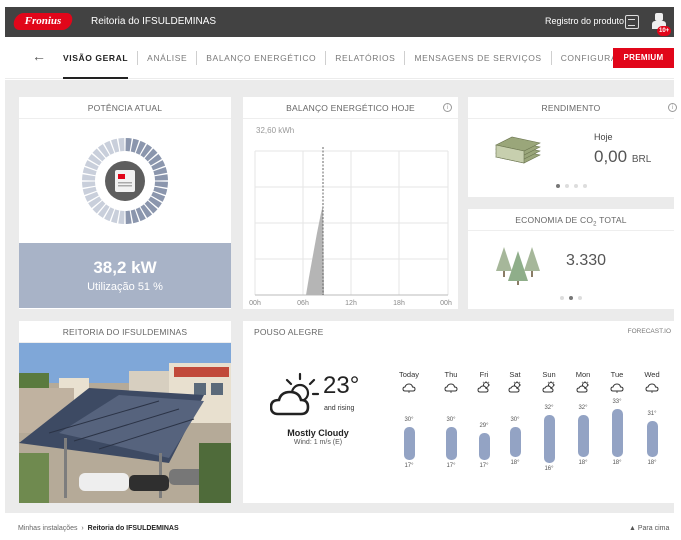 The height and width of the screenshot is (540, 681). What do you see at coordinates (154, 21) in the screenshot?
I see `installation-title: Reitoria do IFSULDEMINAS` at bounding box center [154, 21].